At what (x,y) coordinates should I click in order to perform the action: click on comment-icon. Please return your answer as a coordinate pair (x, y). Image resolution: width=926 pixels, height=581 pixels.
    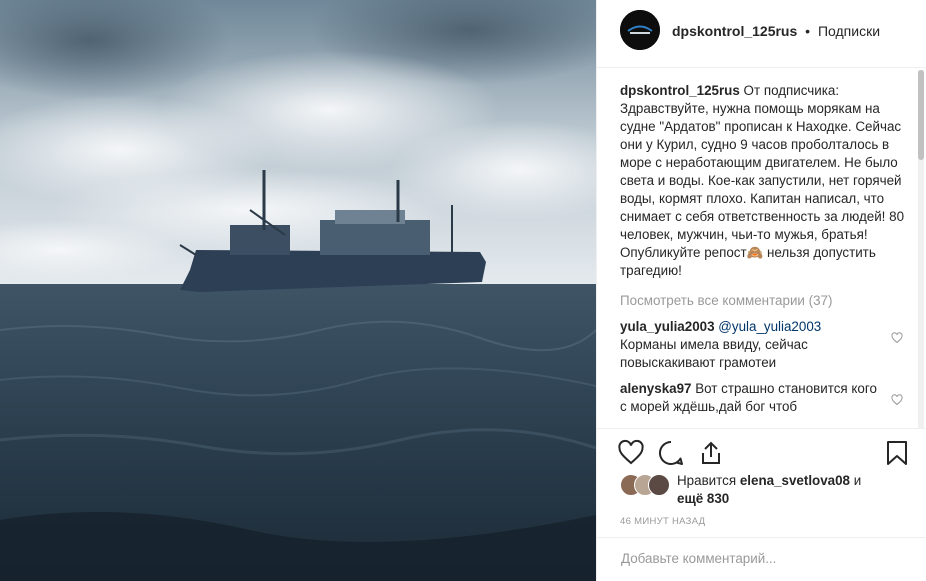
    Looking at the image, I should click on (671, 453).